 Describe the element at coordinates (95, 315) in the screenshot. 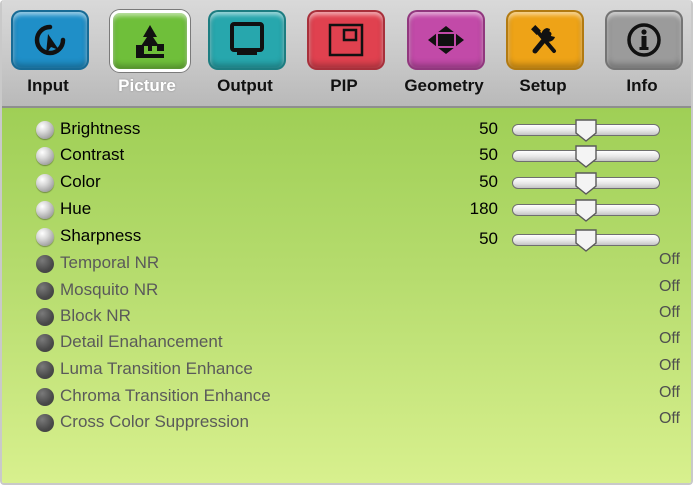

I see `setting-label: Block NR` at that location.